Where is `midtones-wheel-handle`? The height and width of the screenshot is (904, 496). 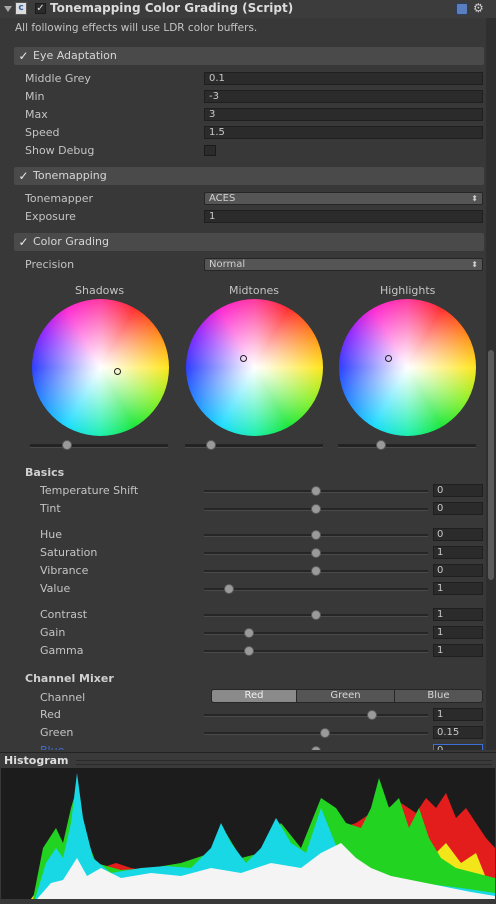
midtones-wheel-handle is located at coordinates (243, 358).